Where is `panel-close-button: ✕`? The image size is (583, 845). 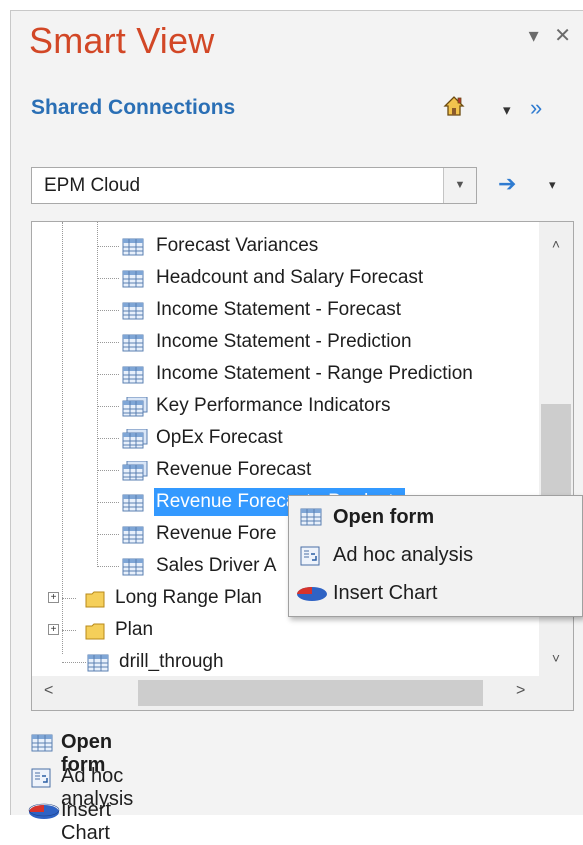
panel-close-button: ✕ is located at coordinates (562, 36).